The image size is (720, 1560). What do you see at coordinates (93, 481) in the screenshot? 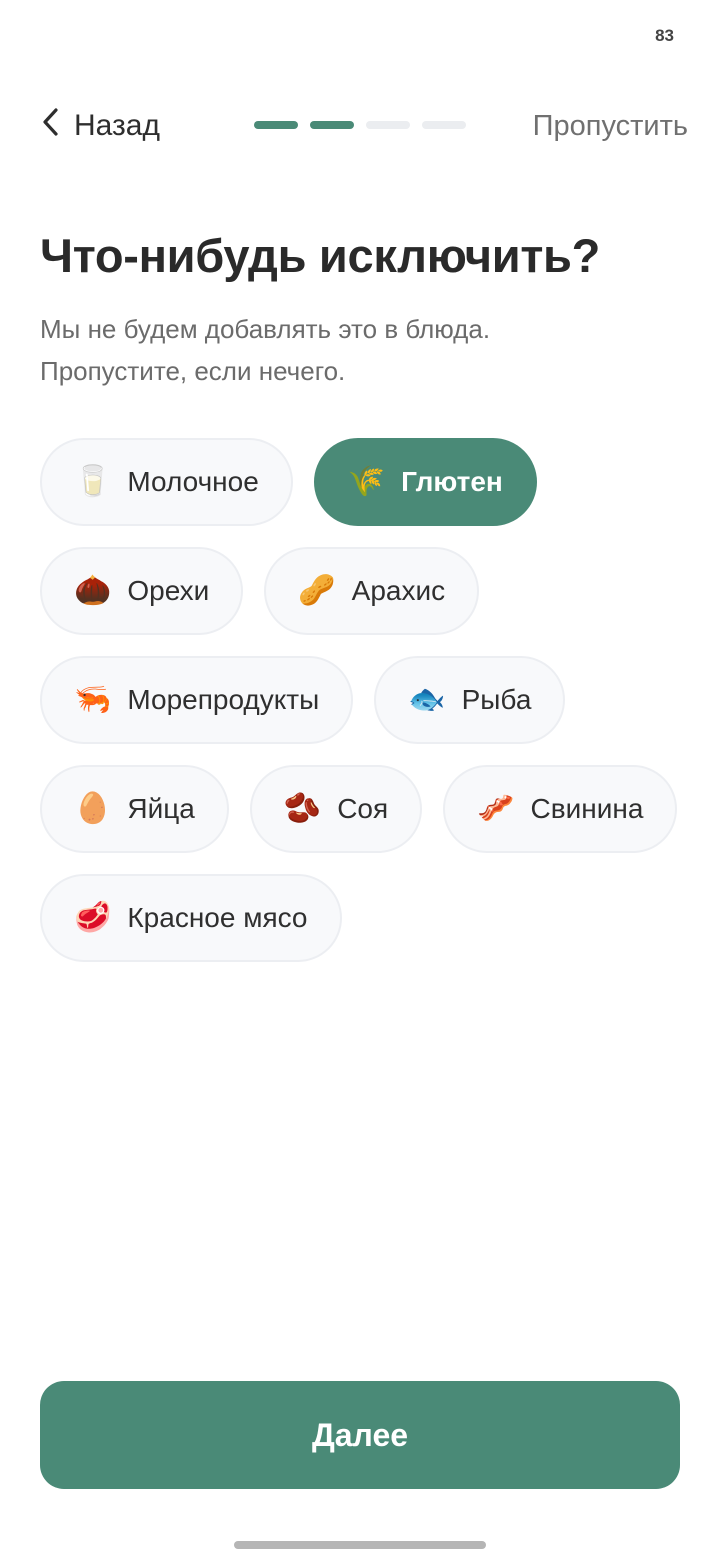
I see `milk-icon: 🥛` at bounding box center [93, 481].